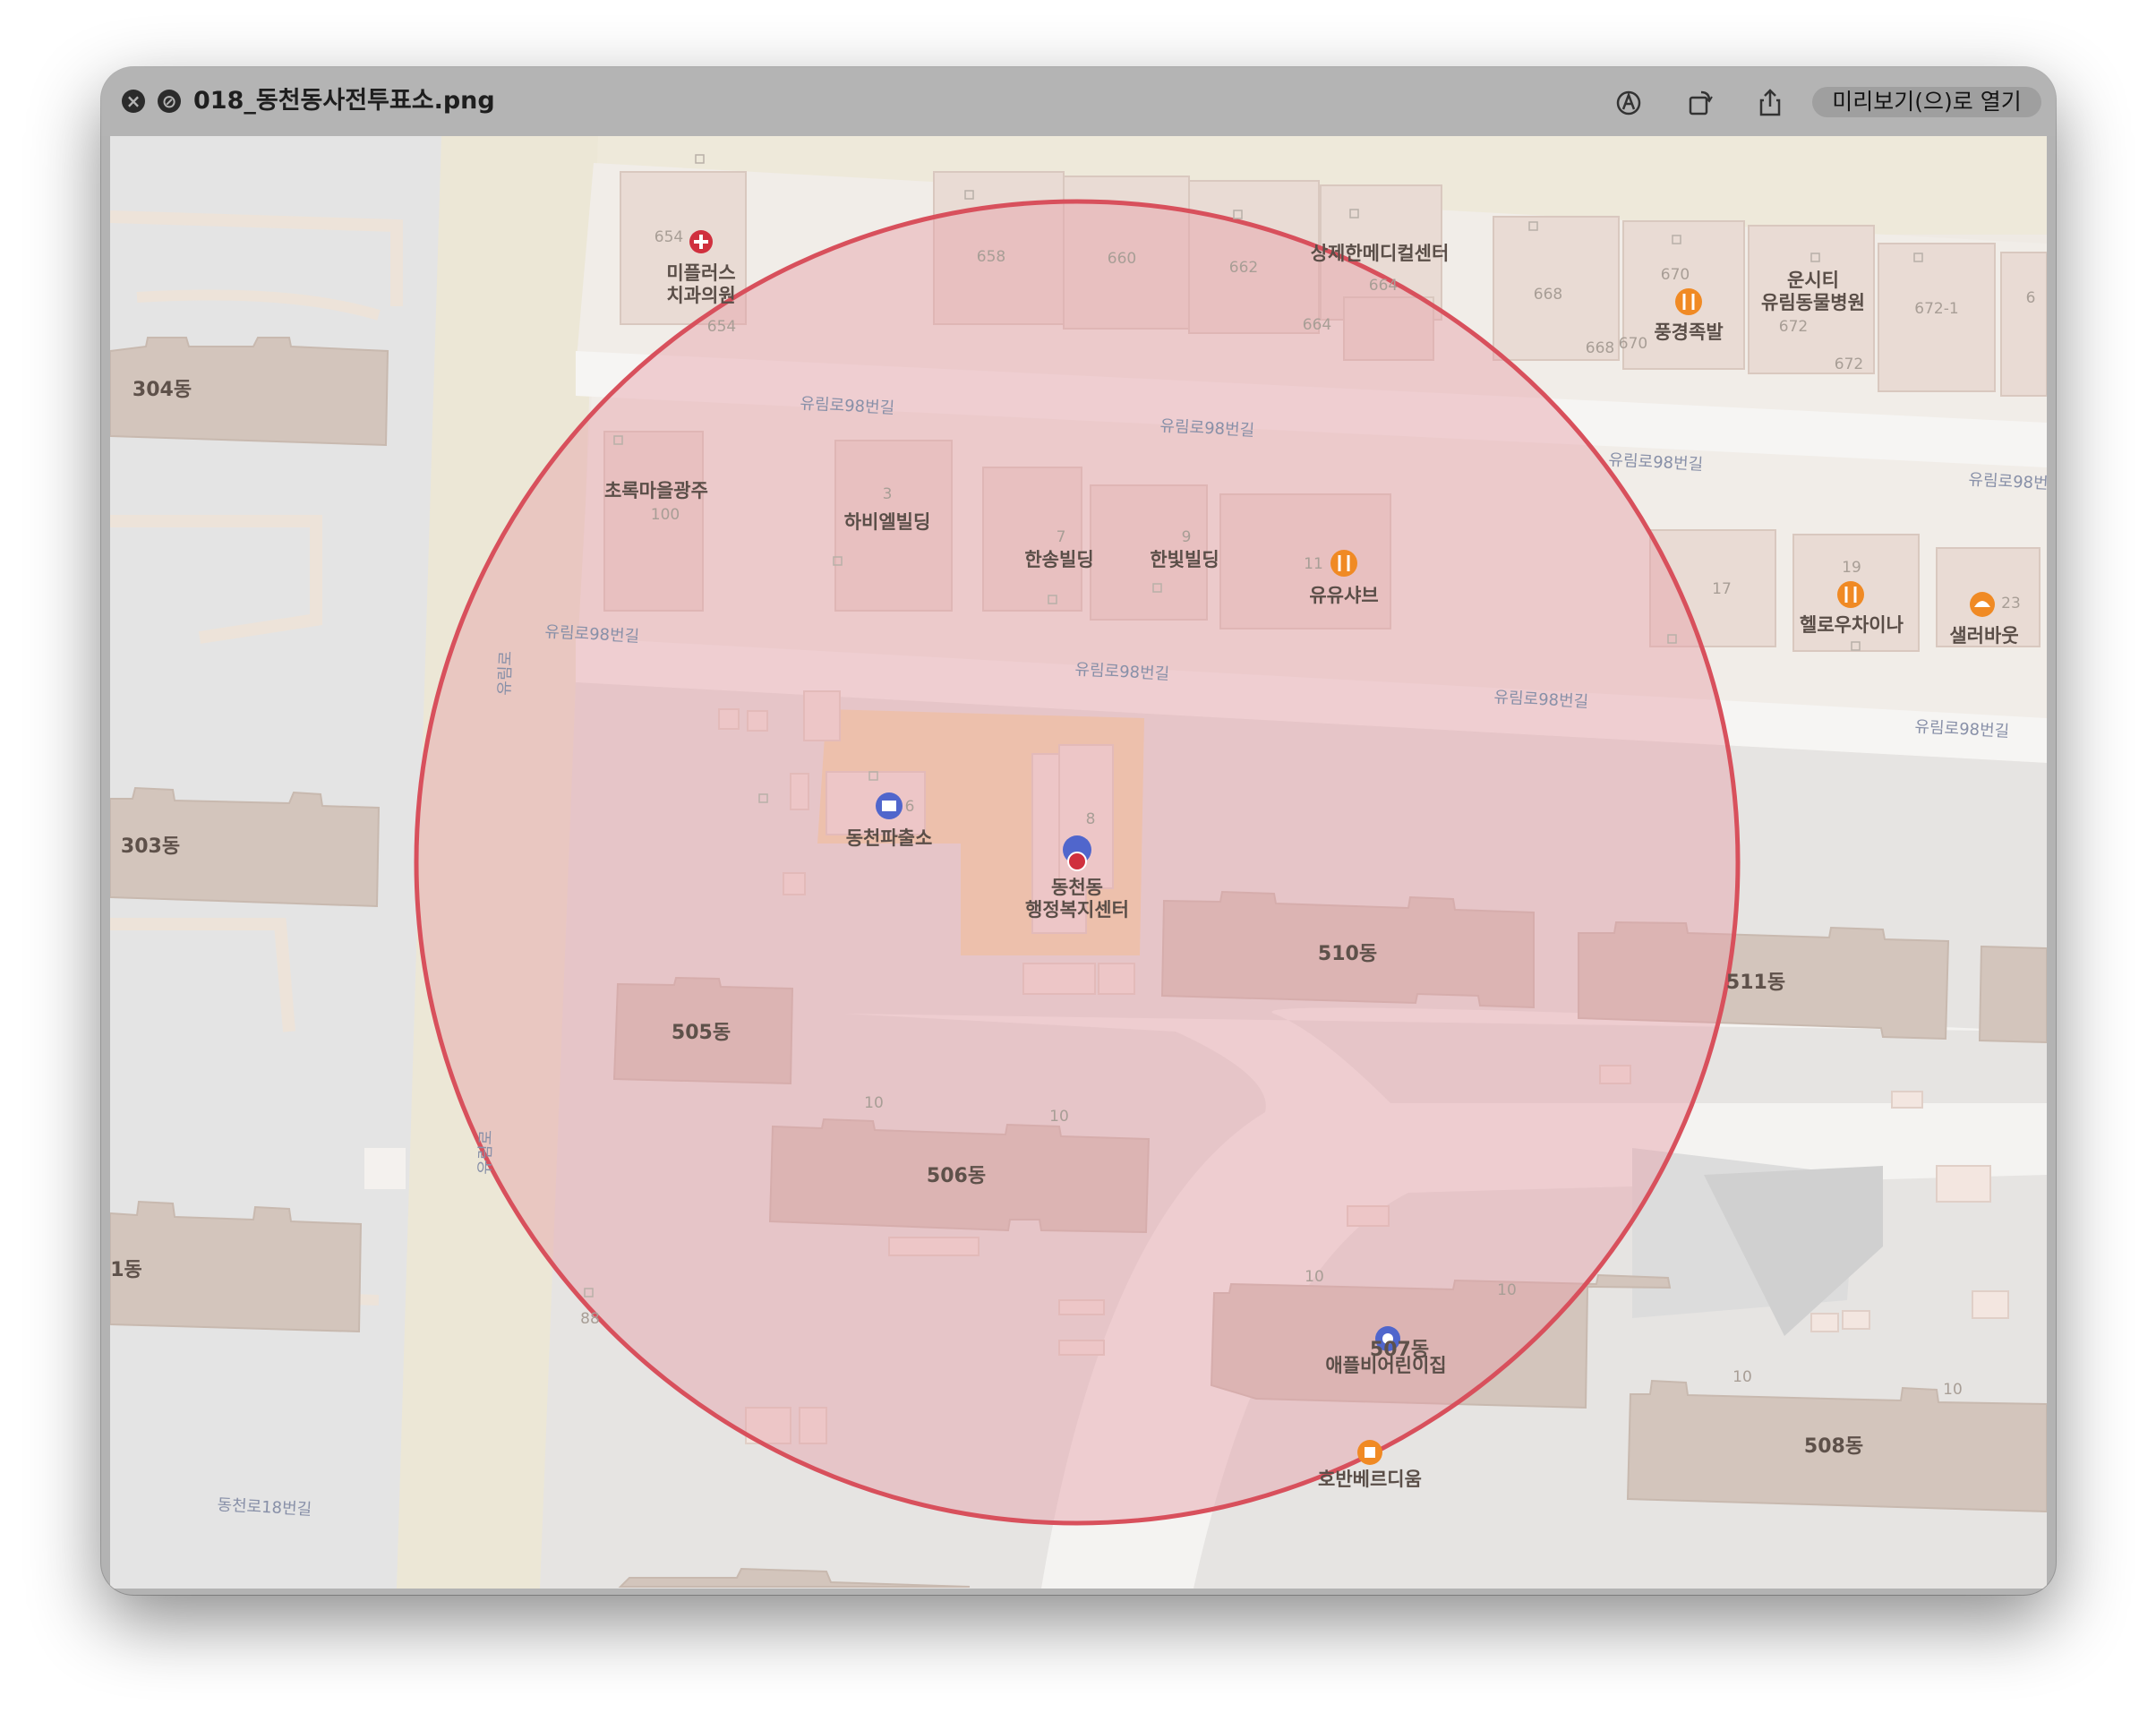 This screenshot has width=2156, height=1730. I want to click on minimize-icon: ⊘, so click(169, 101).